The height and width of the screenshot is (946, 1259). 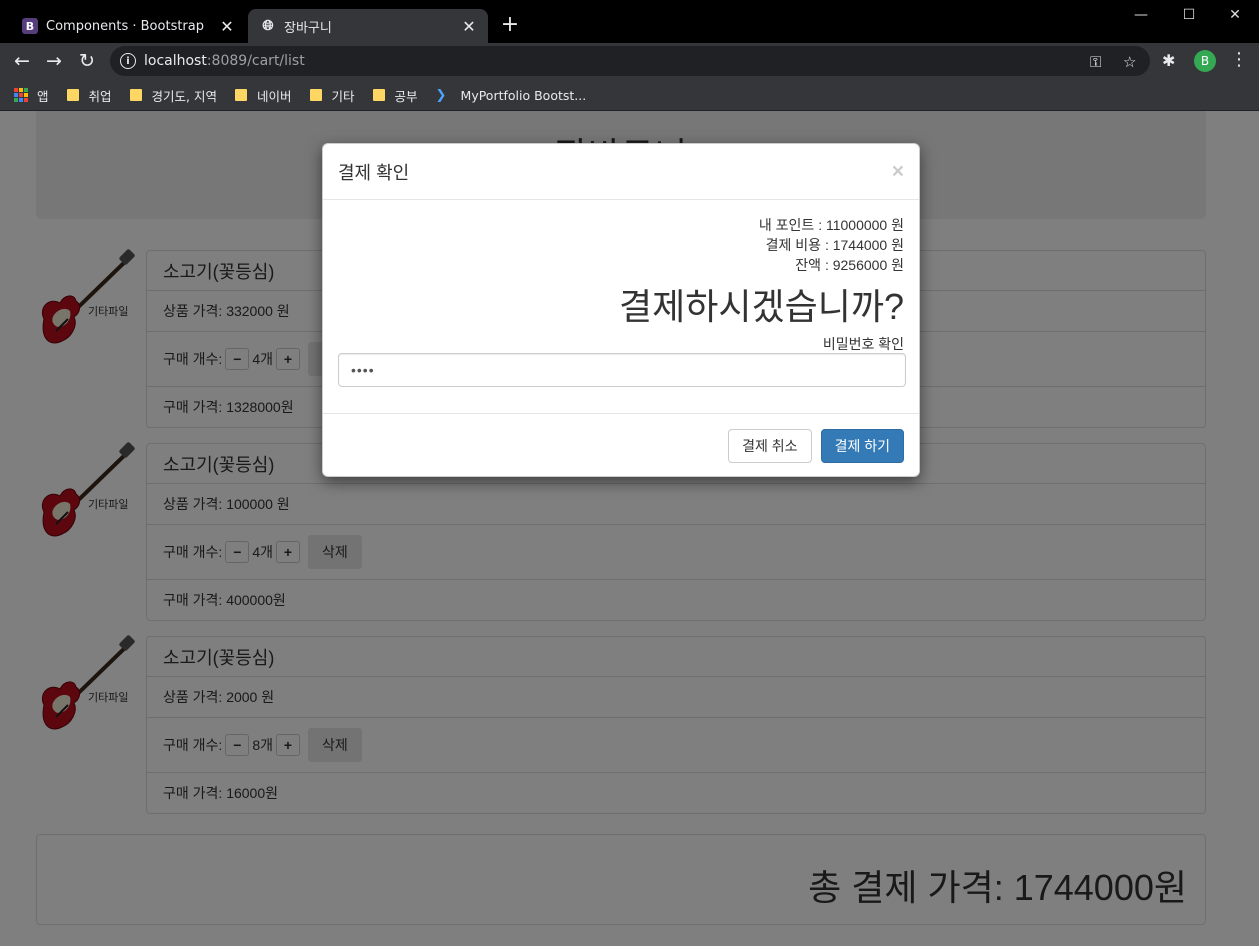 I want to click on myportfolio-icon: ❯, so click(x=441, y=95).